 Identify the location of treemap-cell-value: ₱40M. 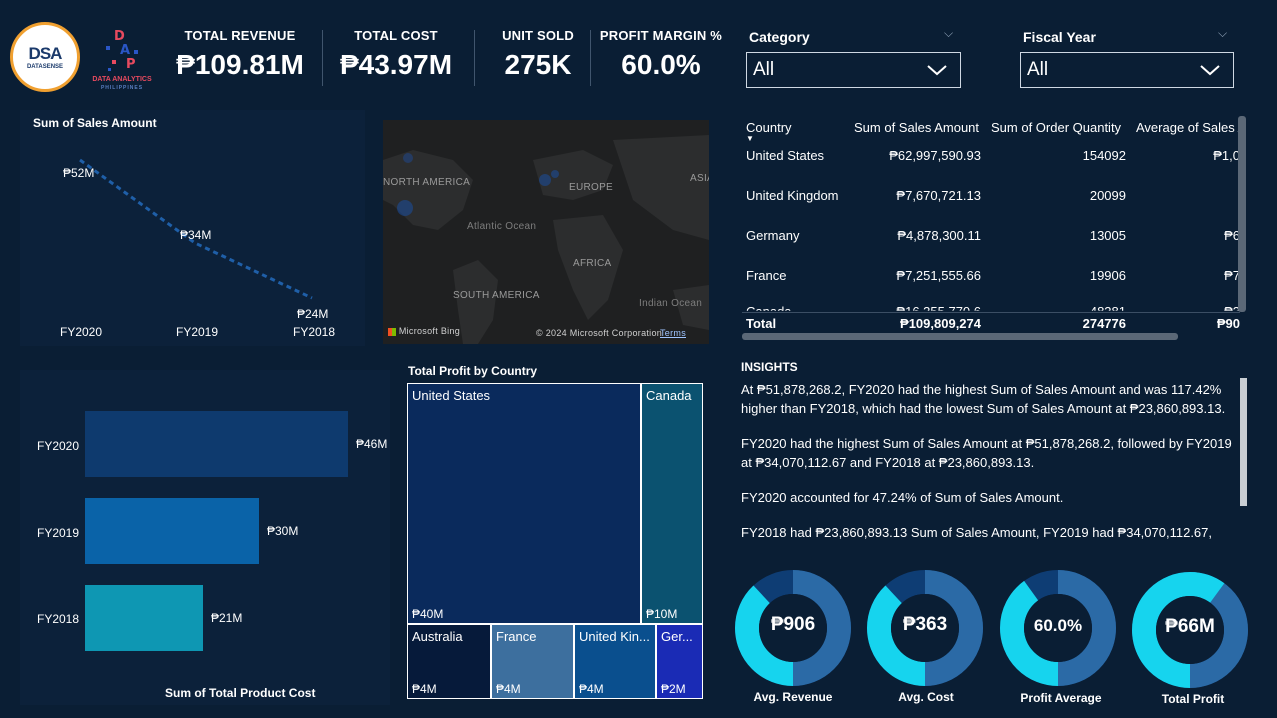
(428, 614).